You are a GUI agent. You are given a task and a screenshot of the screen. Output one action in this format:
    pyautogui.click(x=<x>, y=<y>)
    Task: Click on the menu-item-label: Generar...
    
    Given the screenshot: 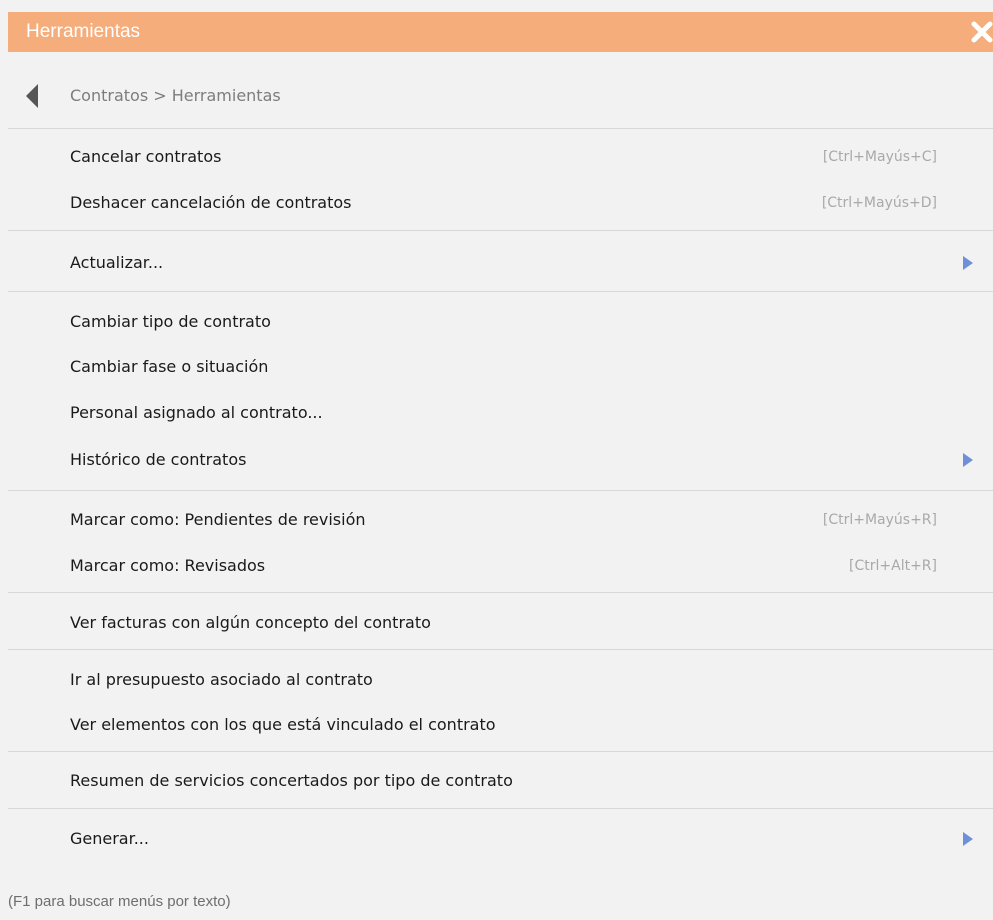 What is the action you would take?
    pyautogui.click(x=109, y=838)
    